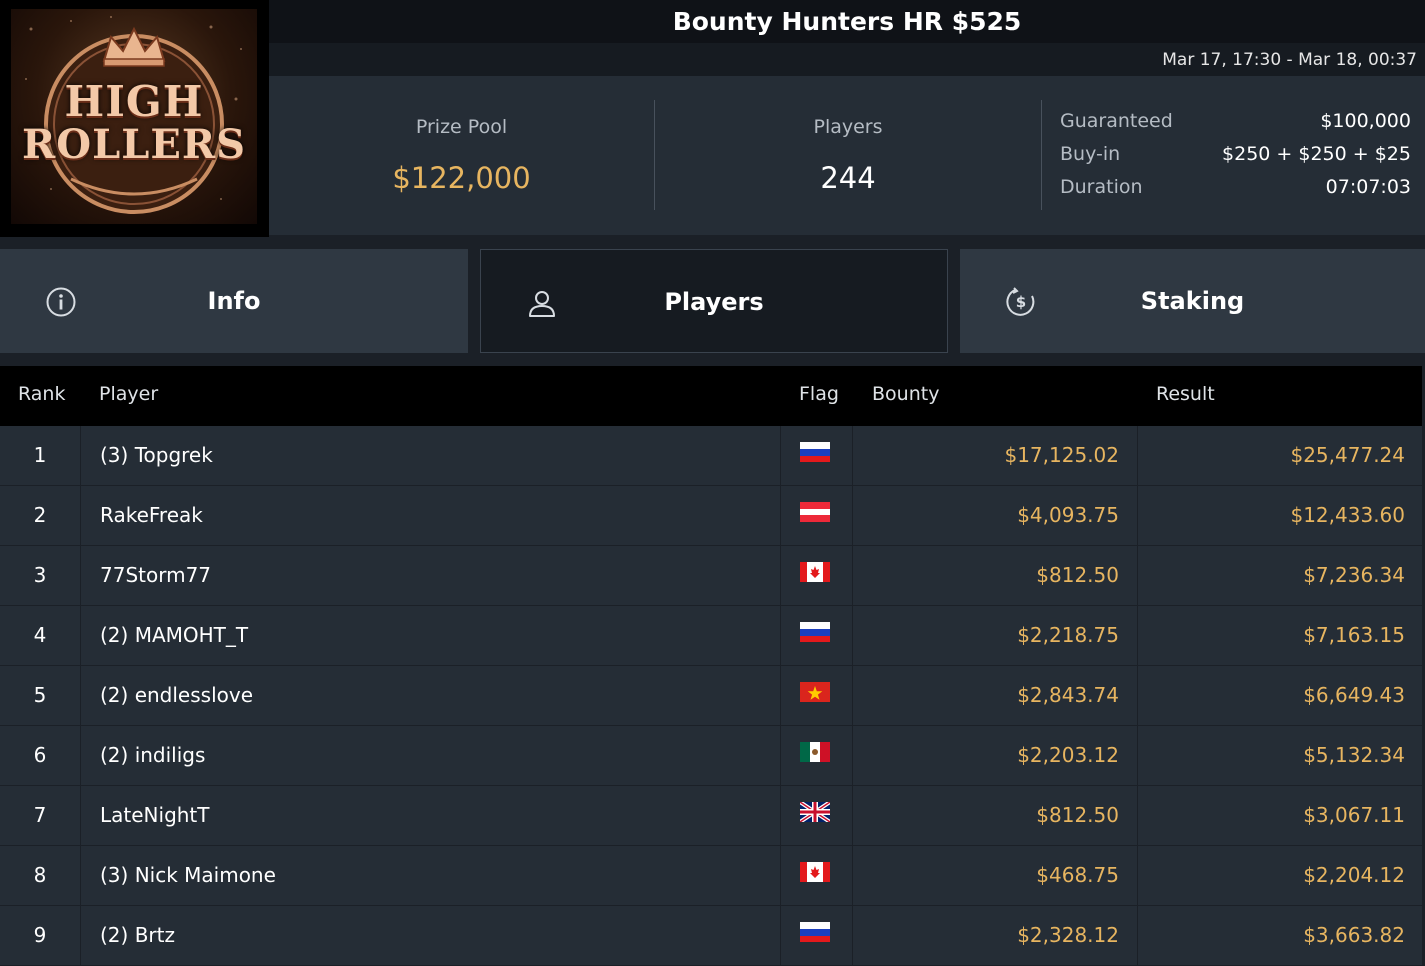 Image resolution: width=1425 pixels, height=966 pixels. I want to click on result-cell: $3,663.82, so click(1279, 935).